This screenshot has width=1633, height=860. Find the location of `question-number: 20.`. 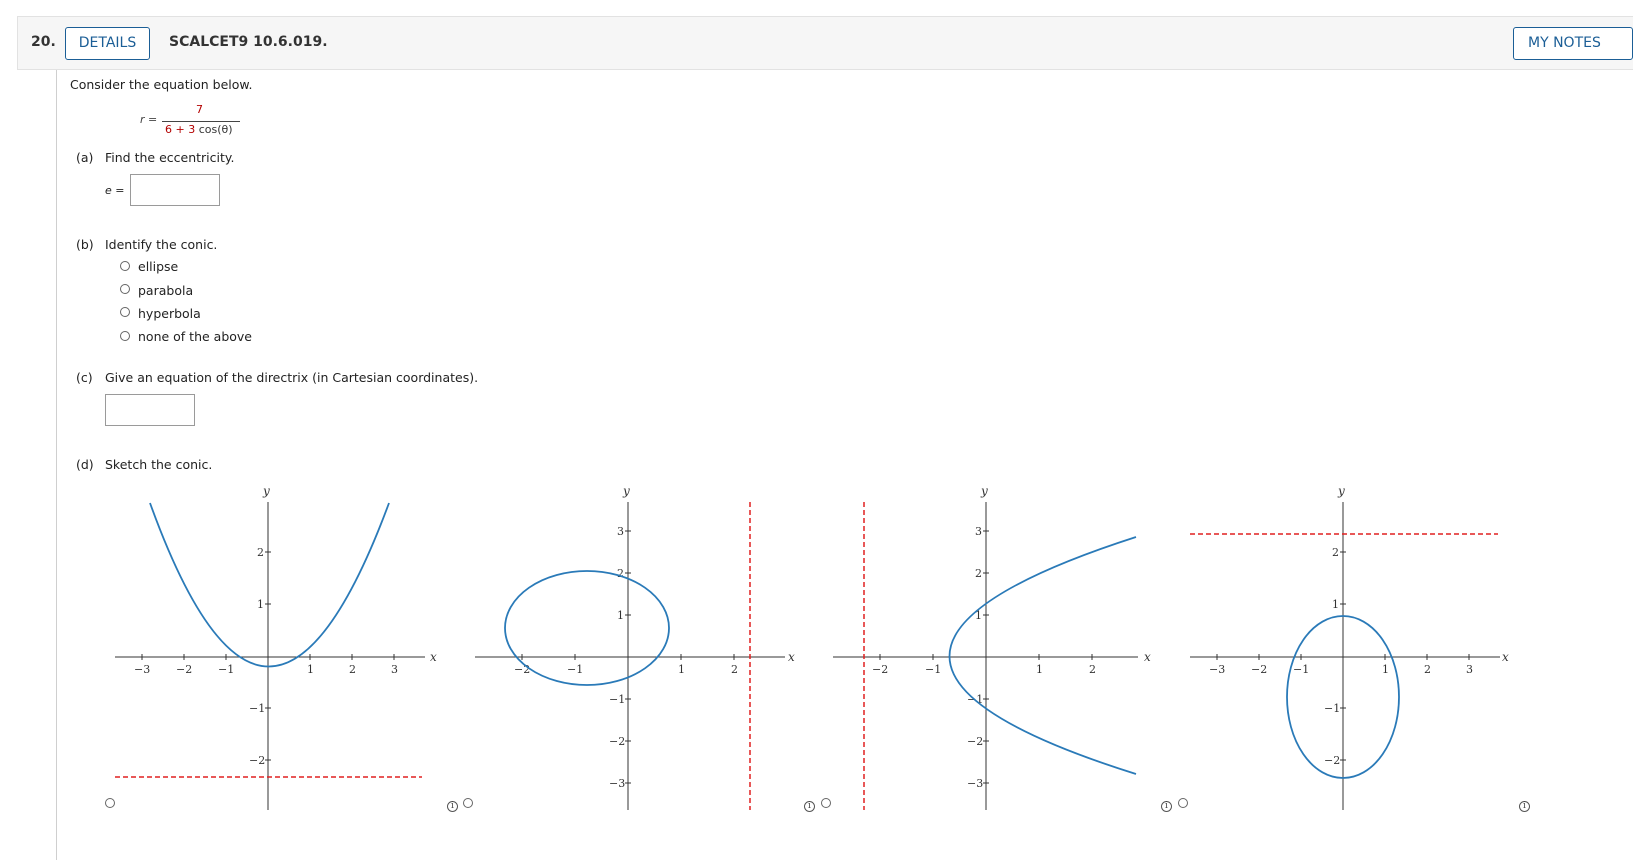

question-number: 20. is located at coordinates (43, 42).